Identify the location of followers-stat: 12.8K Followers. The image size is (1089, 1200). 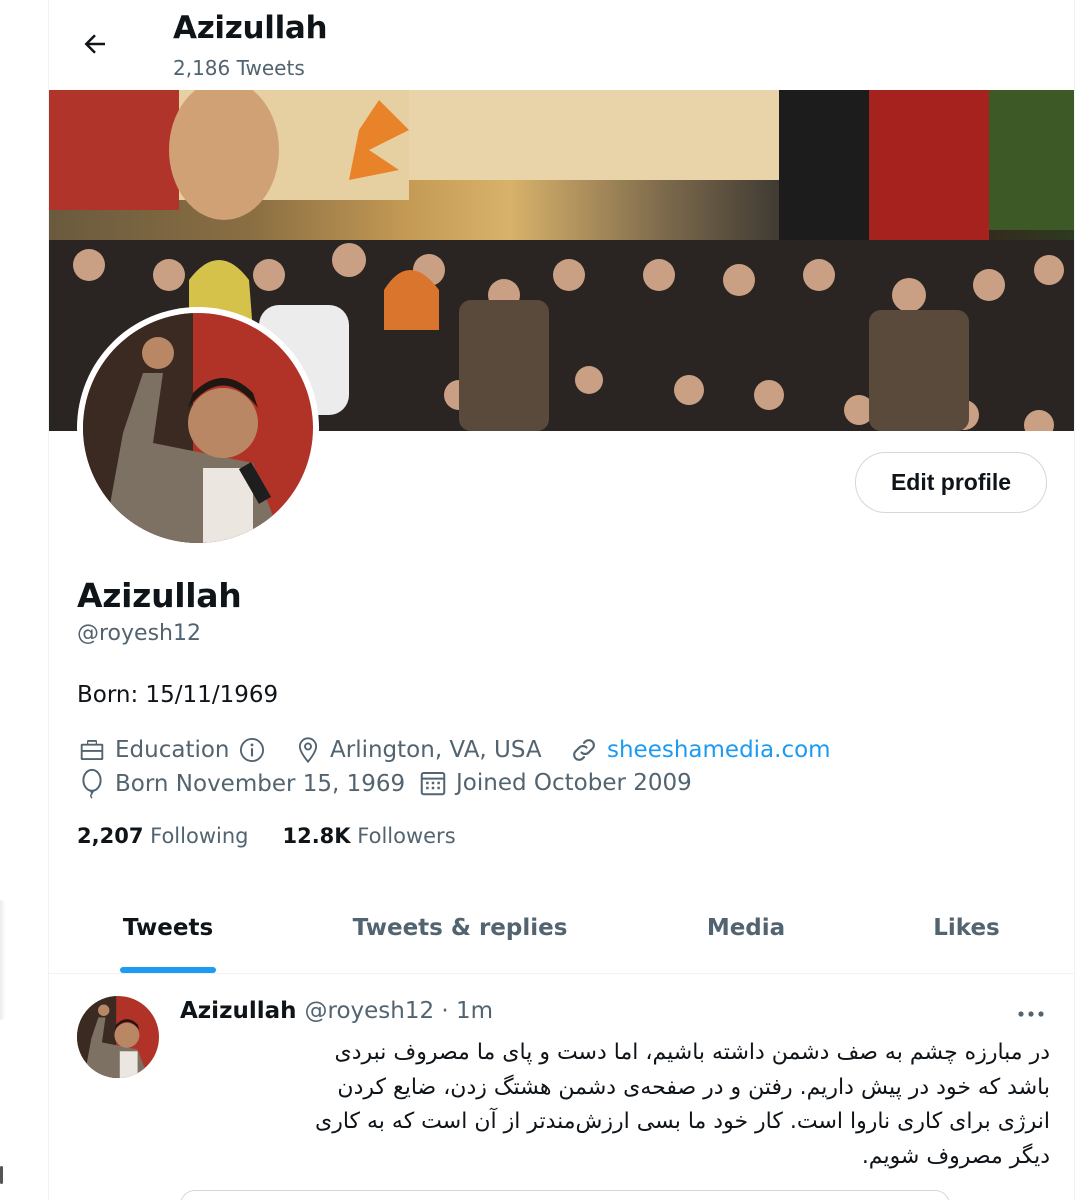
(368, 836).